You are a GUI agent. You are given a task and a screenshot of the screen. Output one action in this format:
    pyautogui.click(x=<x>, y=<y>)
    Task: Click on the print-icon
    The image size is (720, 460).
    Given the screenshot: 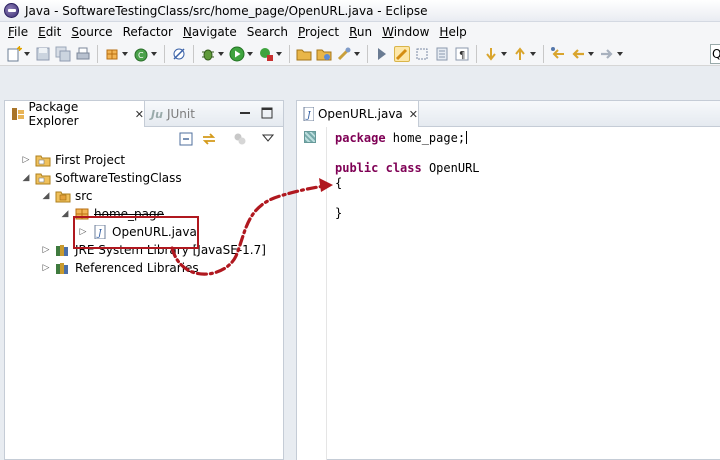 What is the action you would take?
    pyautogui.click(x=83, y=54)
    